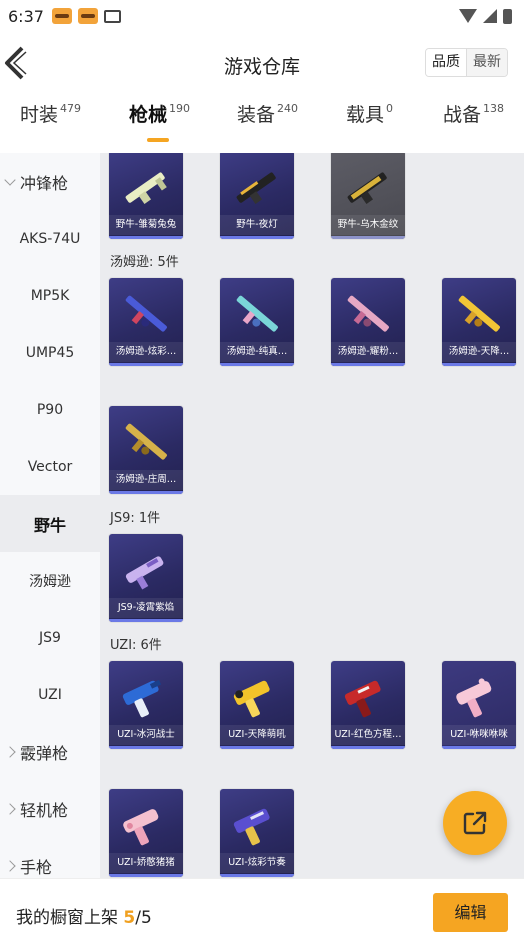 The width and height of the screenshot is (524, 941). Describe the element at coordinates (257, 225) in the screenshot. I see `weapon-card-name: 野牛-夜灯` at that location.